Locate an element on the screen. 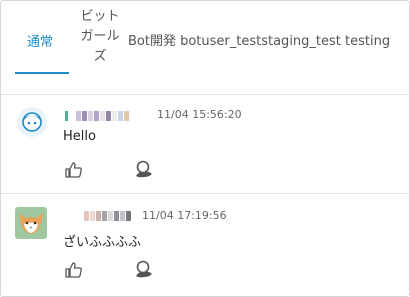 The image size is (410, 297). post-timestamp: 11/04 17:19:56 is located at coordinates (184, 215).